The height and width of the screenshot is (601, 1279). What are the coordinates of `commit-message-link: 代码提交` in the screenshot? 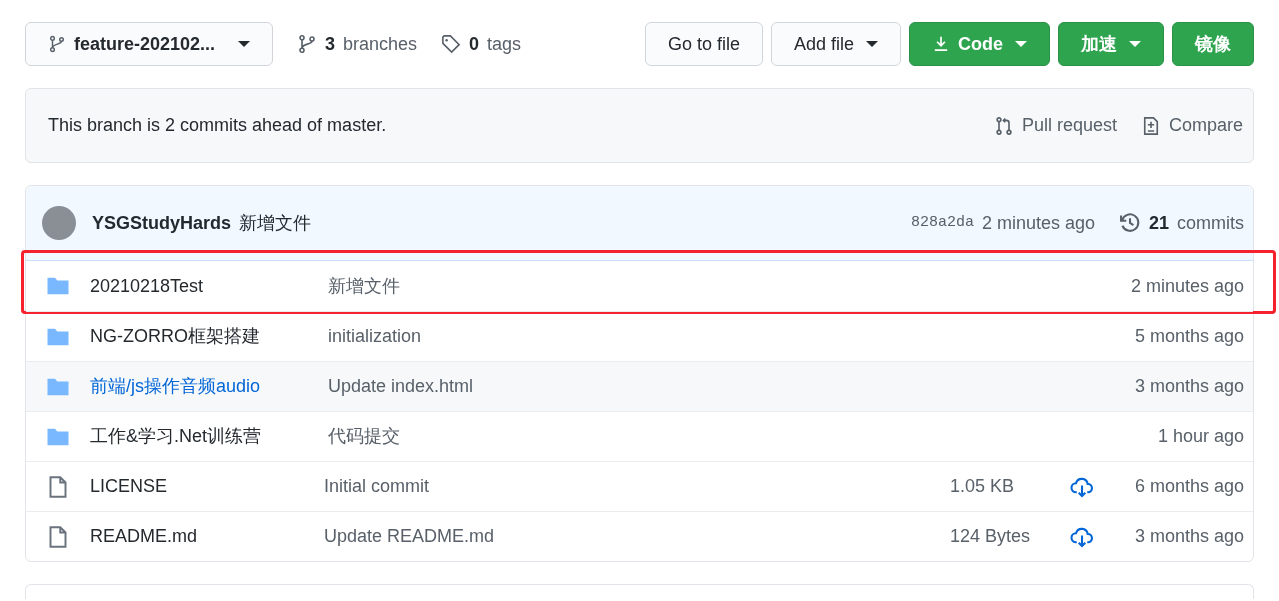 It's located at (711, 436).